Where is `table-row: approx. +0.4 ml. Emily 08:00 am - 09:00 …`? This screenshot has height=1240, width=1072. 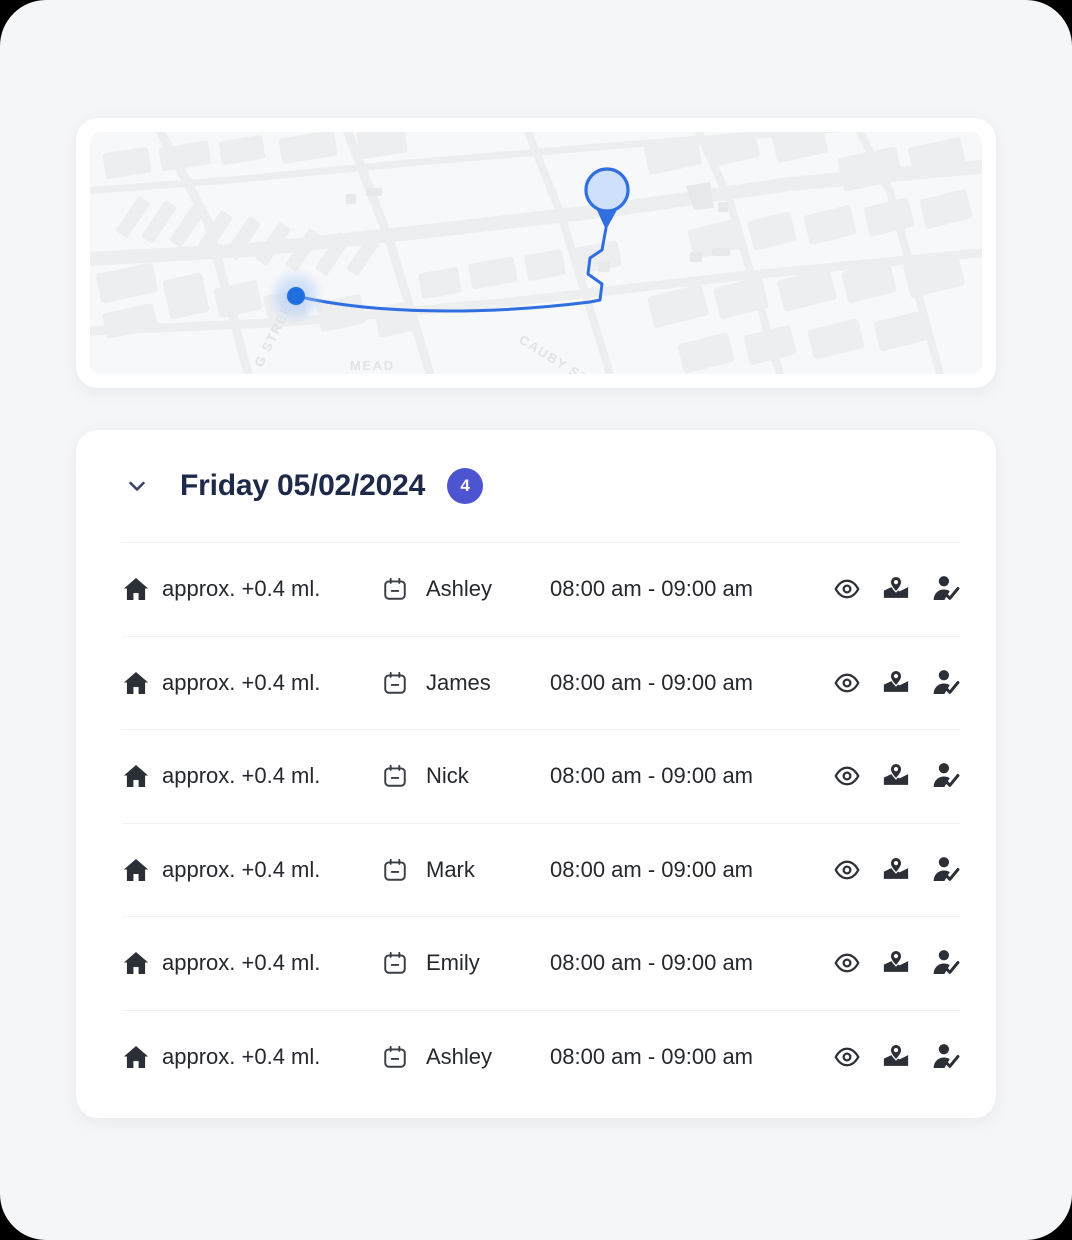 table-row: approx. +0.4 ml. Emily 08:00 am - 09:00 … is located at coordinates (541, 963).